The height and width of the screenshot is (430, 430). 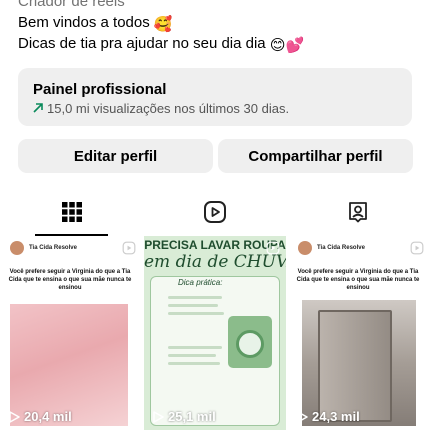 I want to click on view-count: 20,4 mil, so click(x=40, y=416).